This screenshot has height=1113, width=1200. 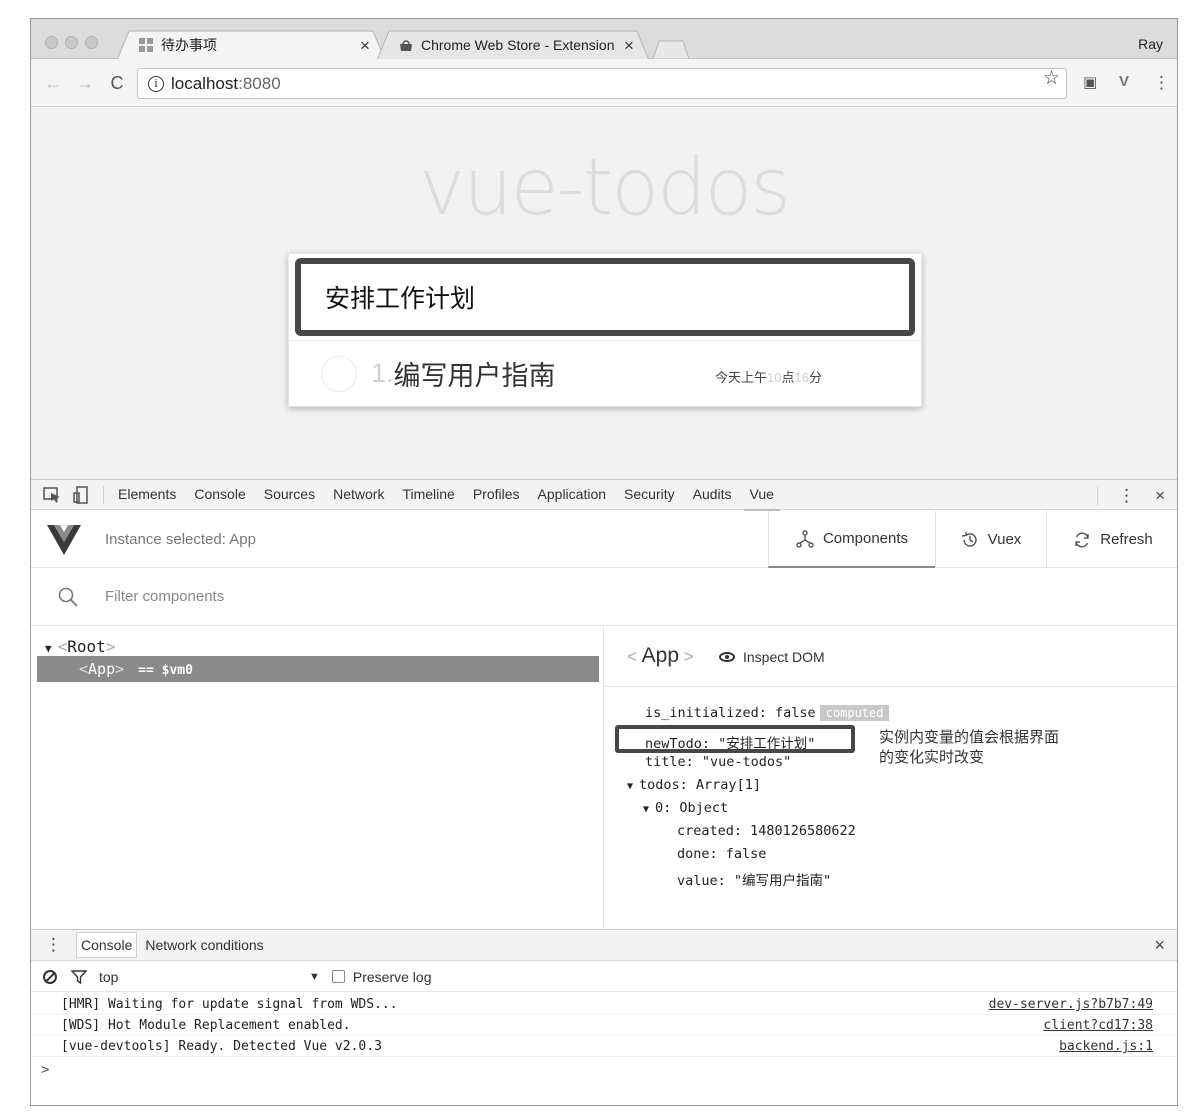 I want to click on log-source-link: backend.js:1, so click(x=1106, y=1046).